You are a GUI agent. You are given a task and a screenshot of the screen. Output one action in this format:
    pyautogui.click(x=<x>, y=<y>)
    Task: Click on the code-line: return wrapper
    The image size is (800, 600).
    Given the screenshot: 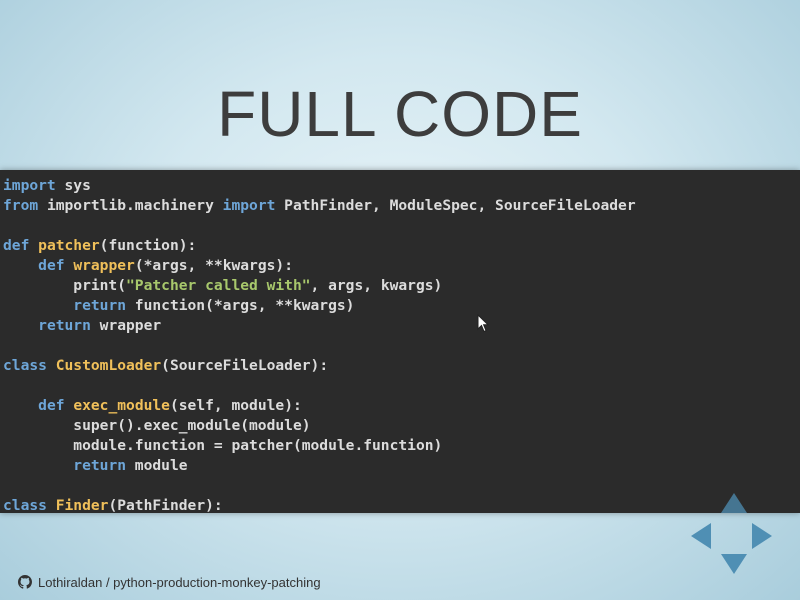 What is the action you would take?
    pyautogui.click(x=100, y=325)
    